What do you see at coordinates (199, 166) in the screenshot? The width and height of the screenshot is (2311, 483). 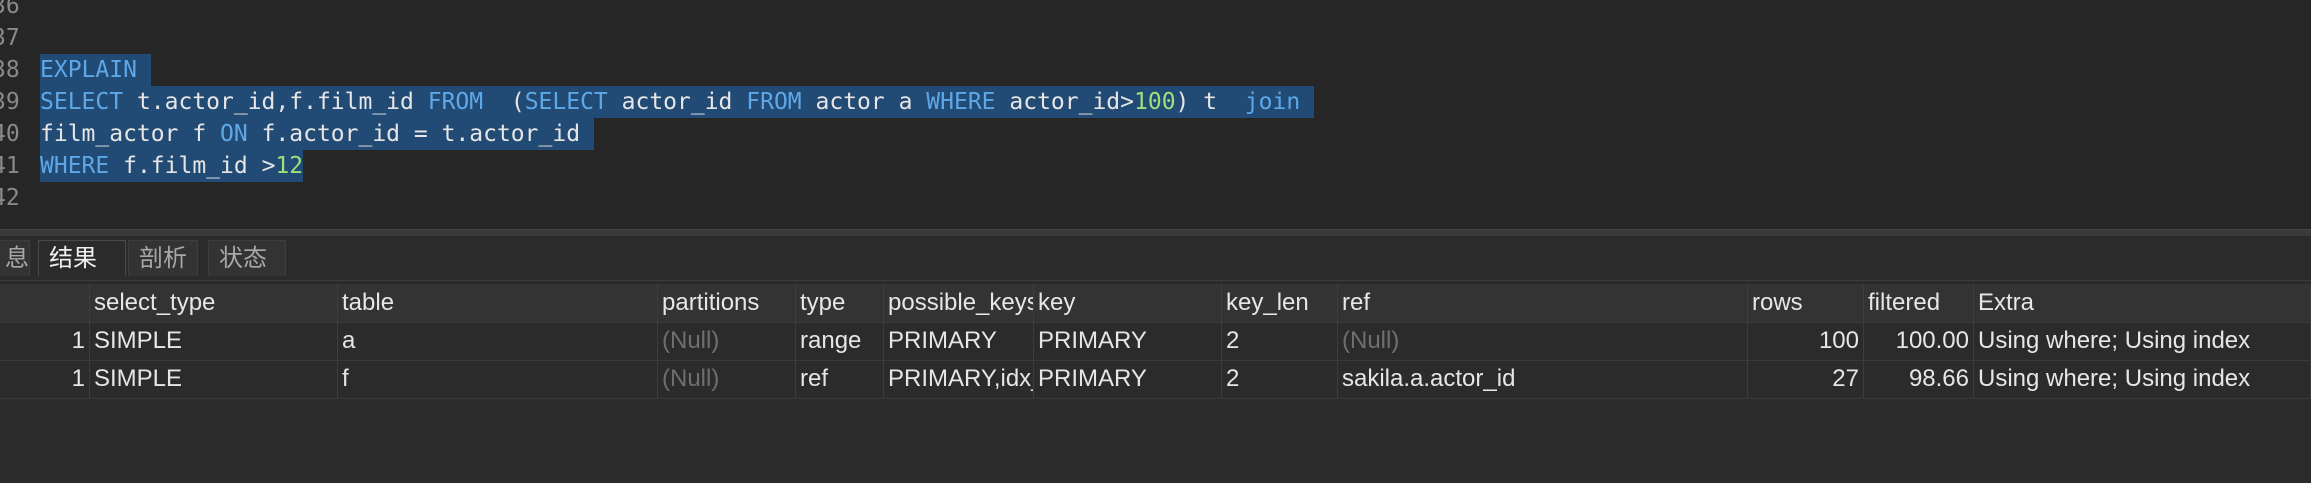 I see `sql-identifier: f.film_id >` at bounding box center [199, 166].